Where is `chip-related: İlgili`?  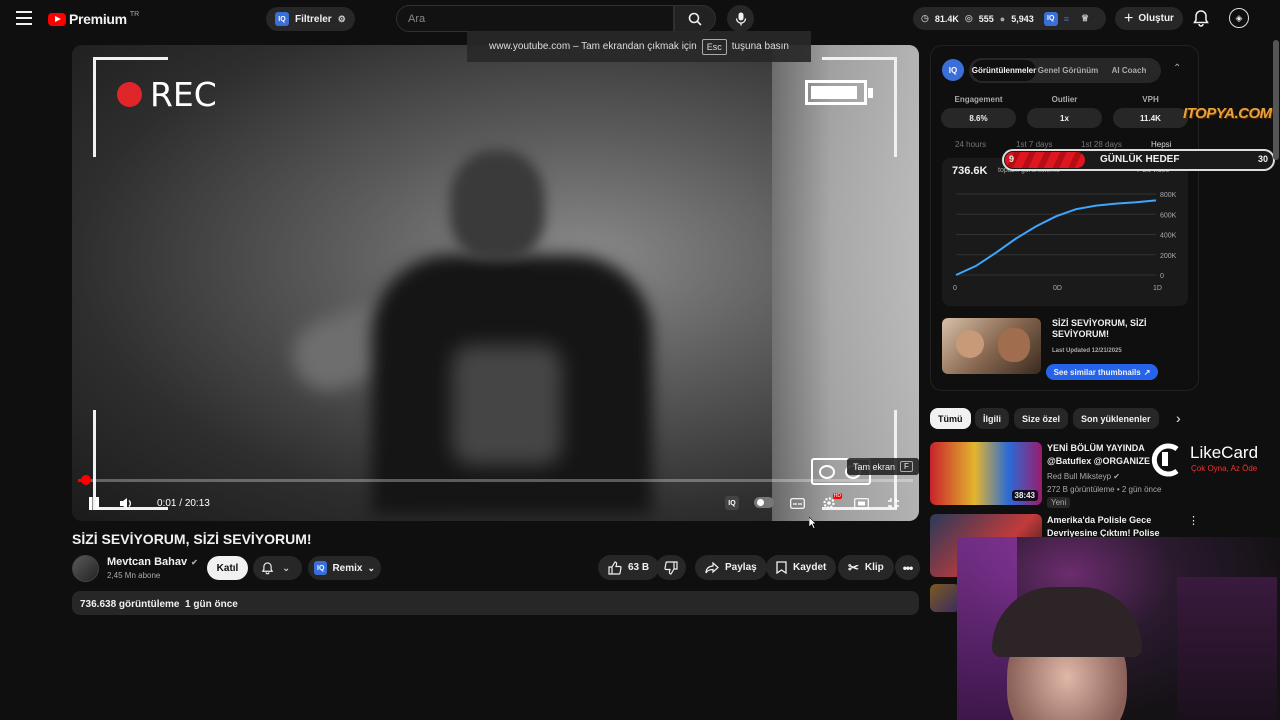
chip-related: İlgili is located at coordinates (992, 418).